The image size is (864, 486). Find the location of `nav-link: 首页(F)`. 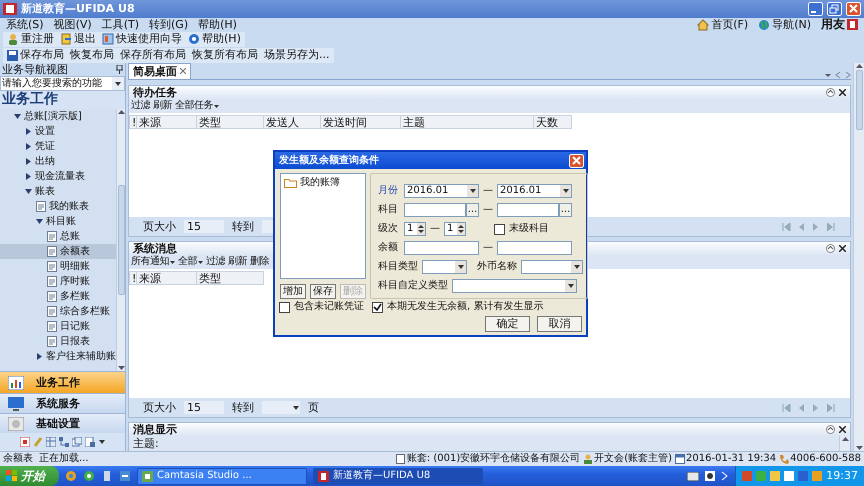

nav-link: 首页(F) is located at coordinates (729, 25).